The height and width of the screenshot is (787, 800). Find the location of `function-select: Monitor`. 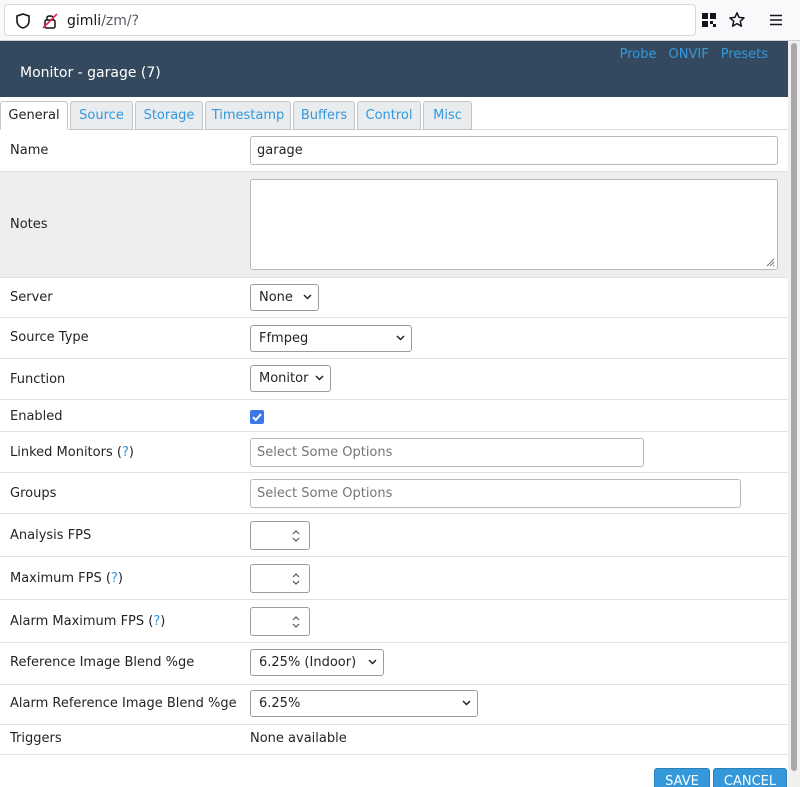

function-select: Monitor is located at coordinates (290, 378).